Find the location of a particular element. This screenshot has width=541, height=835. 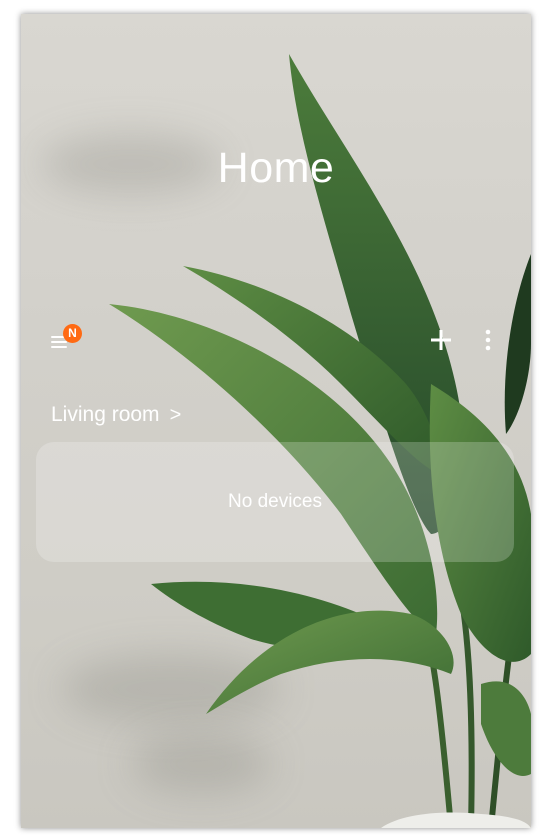

chevron-right-icon: > is located at coordinates (175, 414).